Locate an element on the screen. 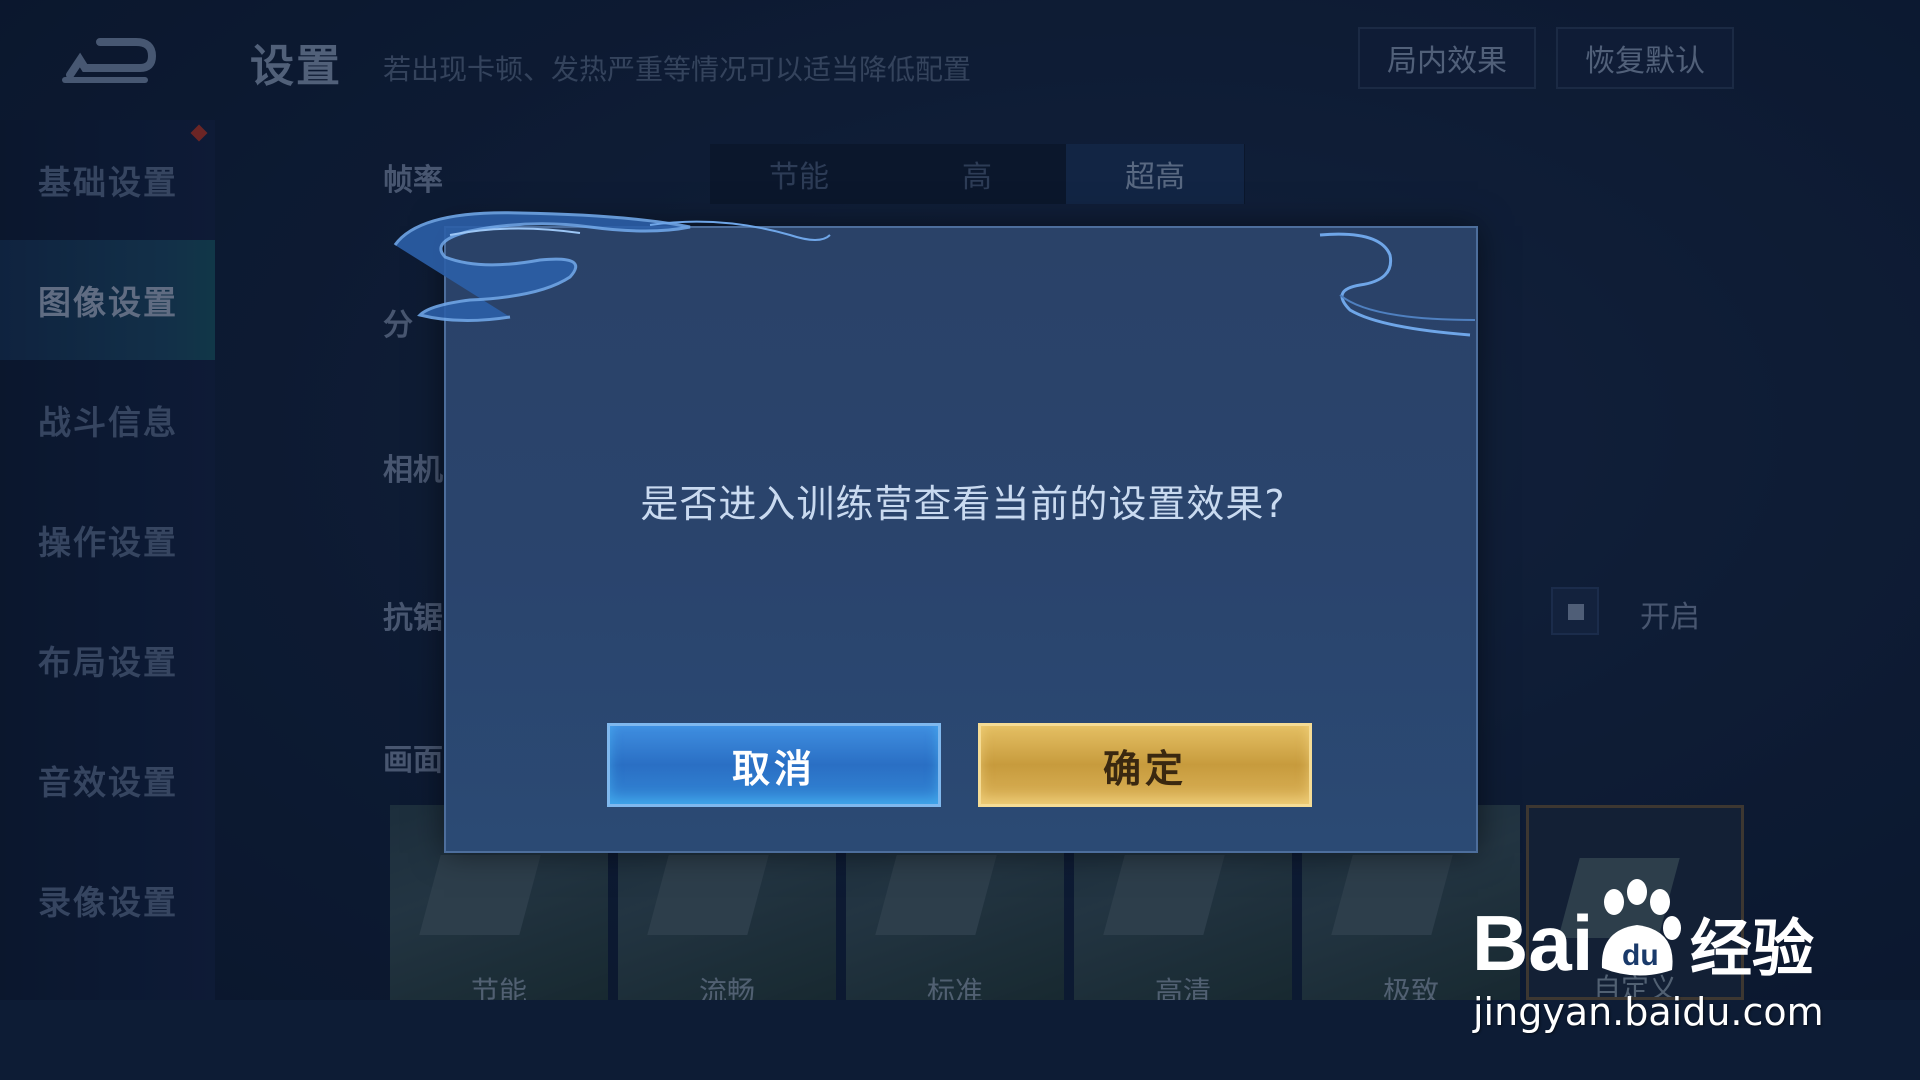 This screenshot has height=1080, width=1920. svg-text: Bai is located at coordinates (1532, 943).